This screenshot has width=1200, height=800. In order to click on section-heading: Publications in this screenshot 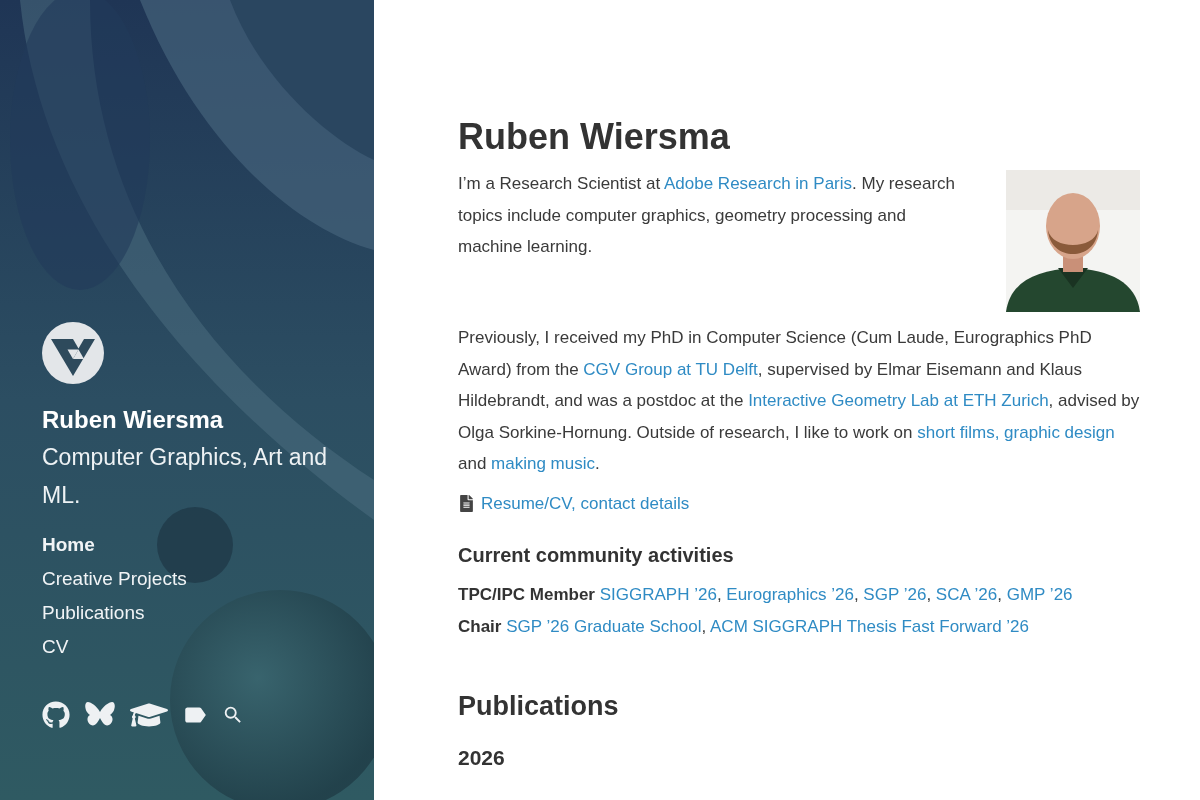, I will do `click(539, 706)`.